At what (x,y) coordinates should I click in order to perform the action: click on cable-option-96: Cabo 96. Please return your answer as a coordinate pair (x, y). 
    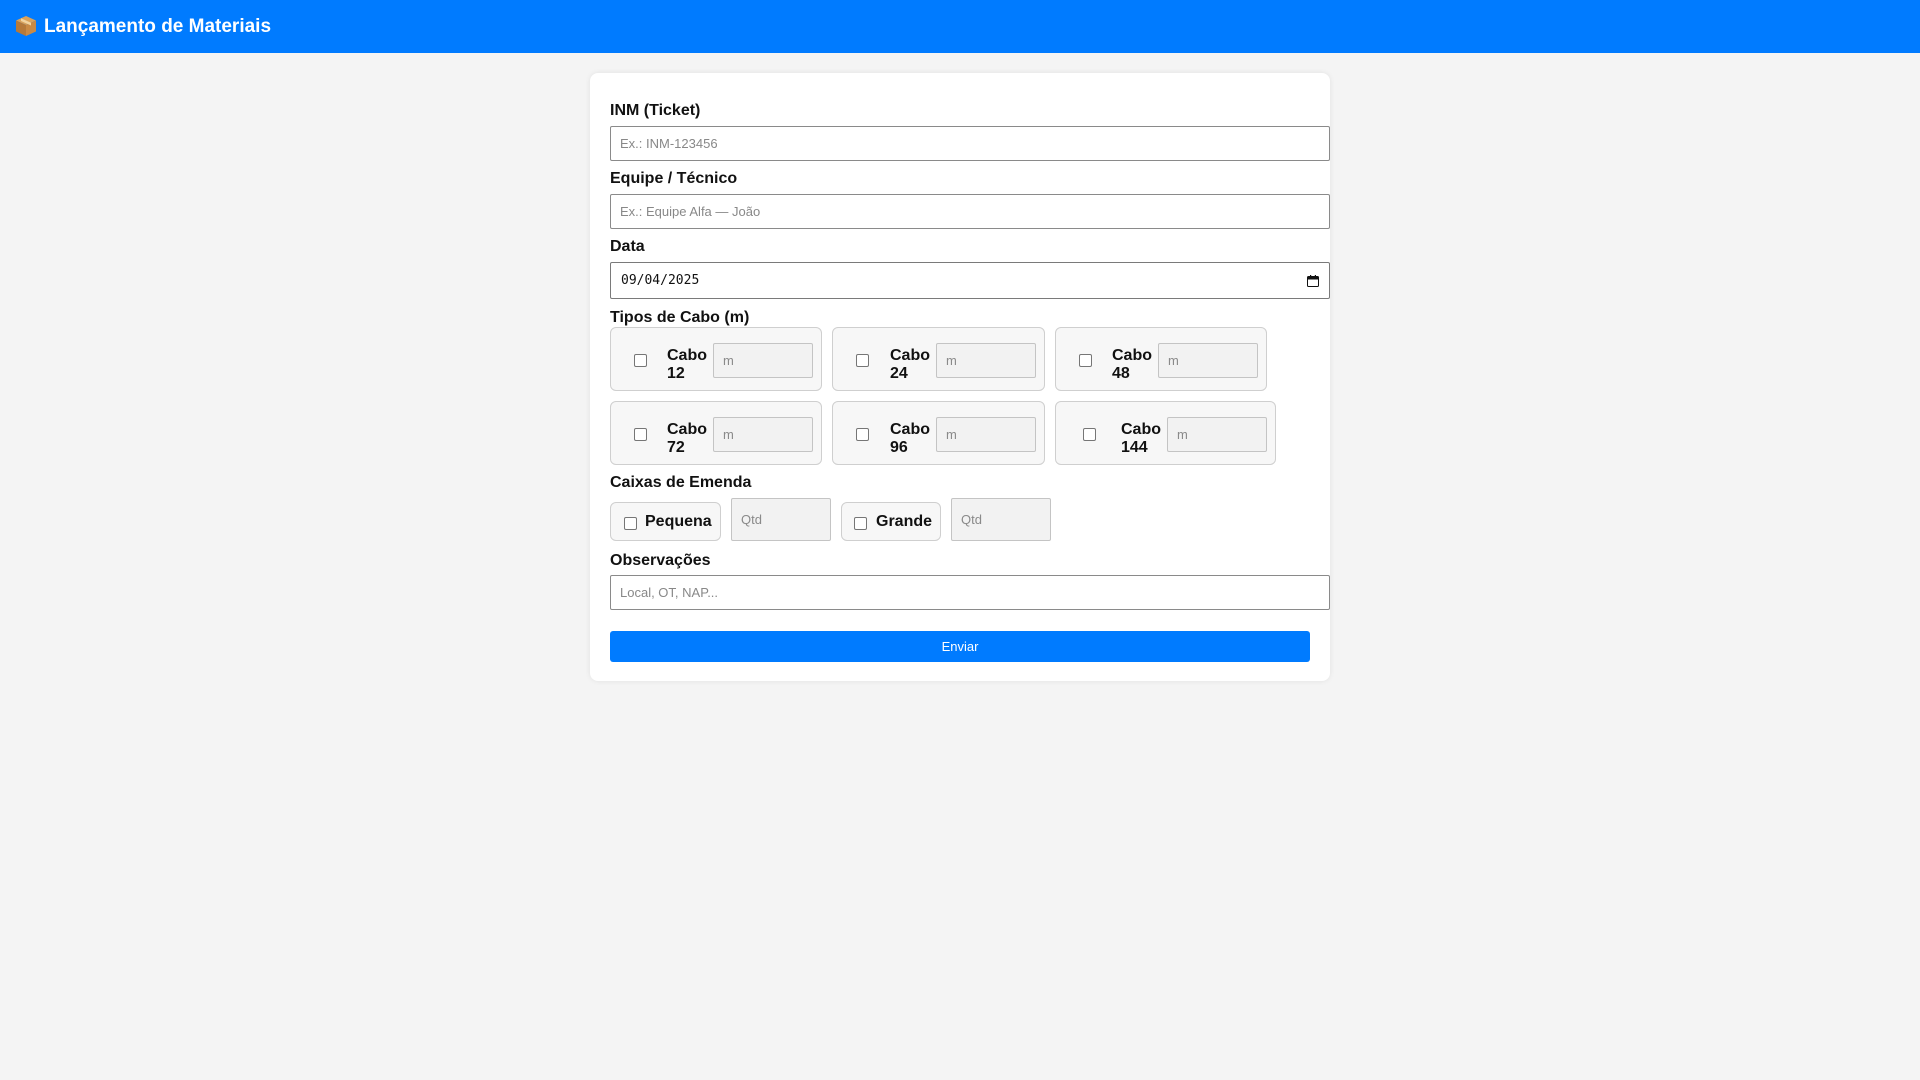
    Looking at the image, I should click on (938, 433).